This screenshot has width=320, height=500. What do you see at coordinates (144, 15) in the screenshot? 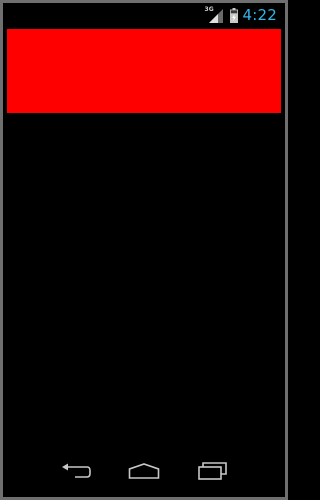
I see `status-bar: 3G 4:22` at bounding box center [144, 15].